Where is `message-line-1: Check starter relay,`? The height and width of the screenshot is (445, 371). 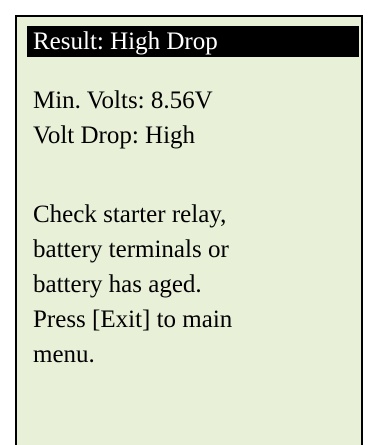
message-line-1: Check starter relay, is located at coordinates (130, 214).